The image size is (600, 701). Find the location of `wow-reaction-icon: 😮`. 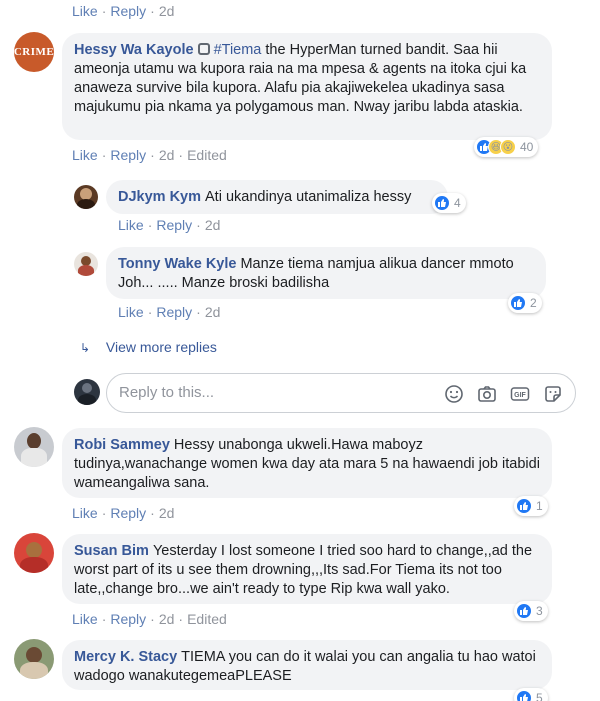

wow-reaction-icon: 😮 is located at coordinates (508, 147).